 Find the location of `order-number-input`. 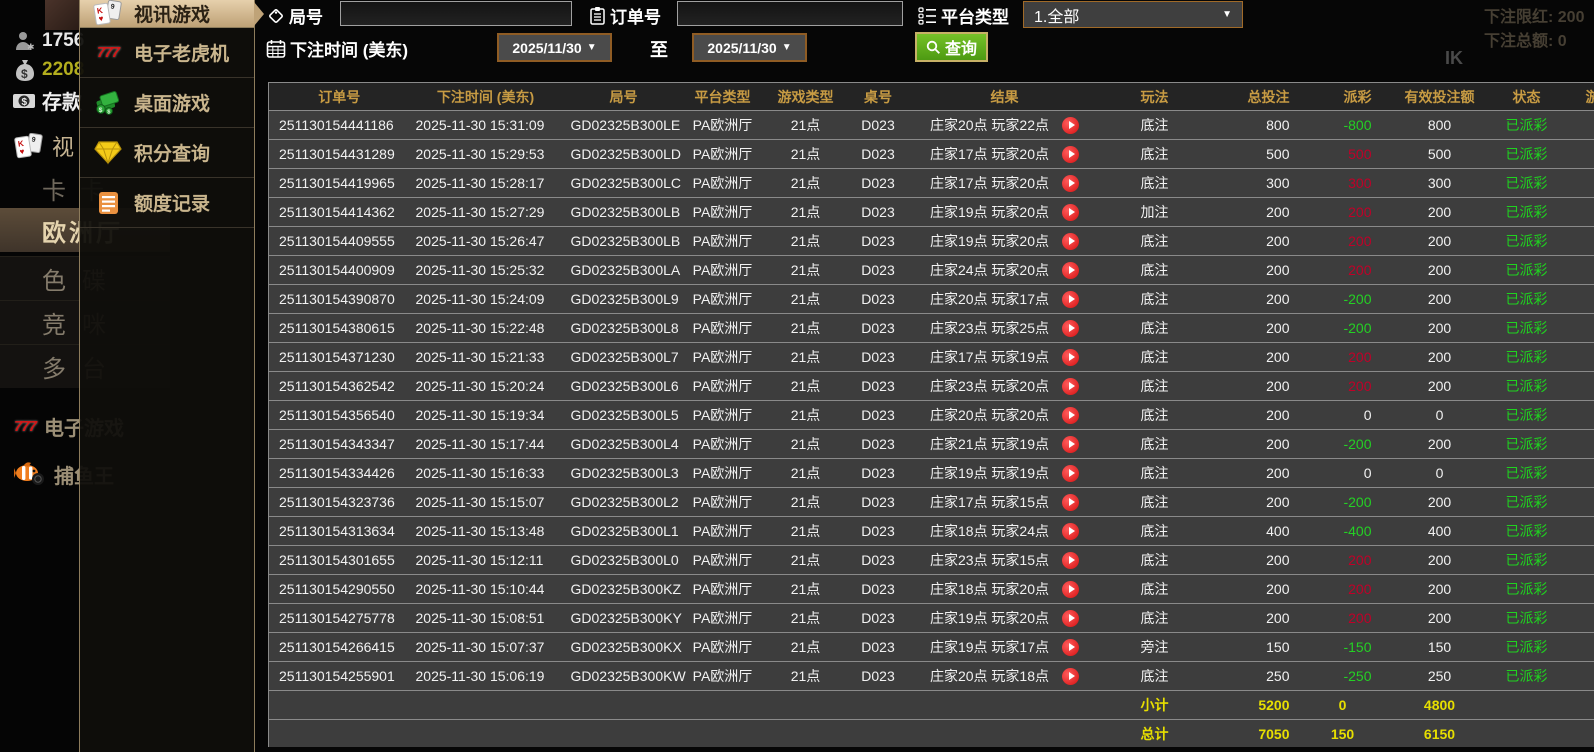

order-number-input is located at coordinates (790, 13).